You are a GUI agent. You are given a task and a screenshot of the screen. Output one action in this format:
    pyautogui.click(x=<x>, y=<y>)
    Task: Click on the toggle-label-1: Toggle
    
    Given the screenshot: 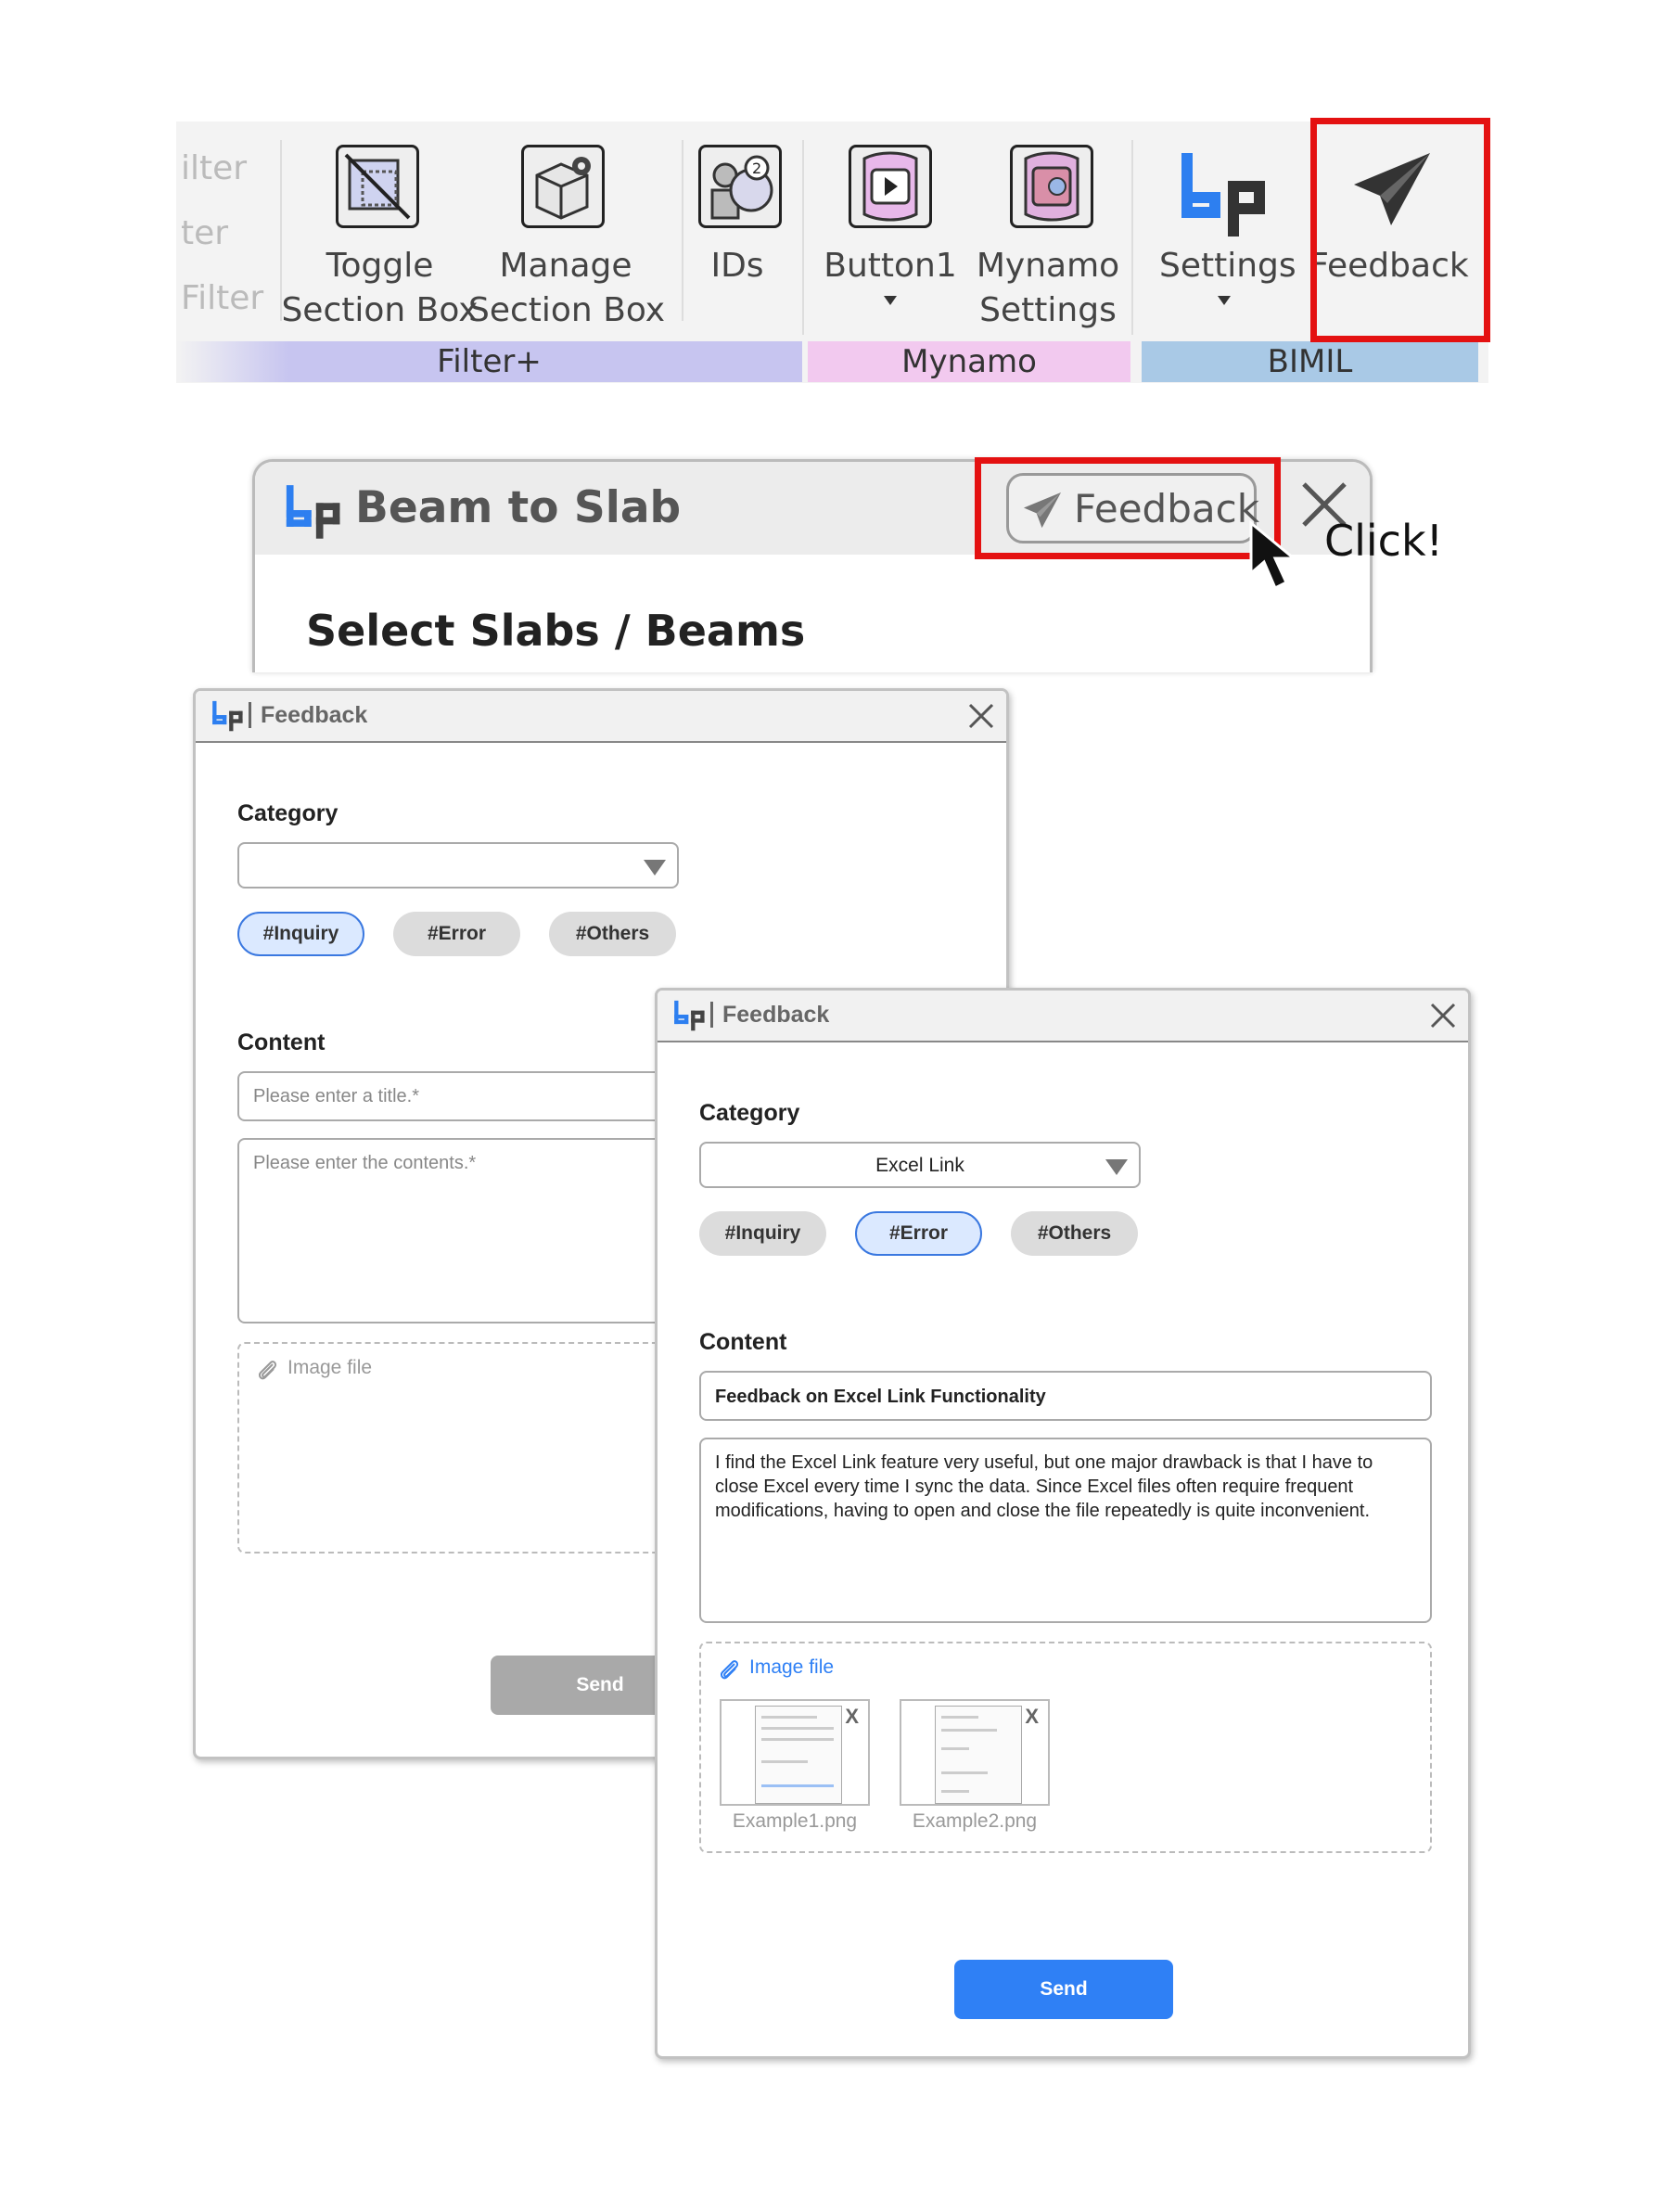 What is the action you would take?
    pyautogui.click(x=380, y=266)
    